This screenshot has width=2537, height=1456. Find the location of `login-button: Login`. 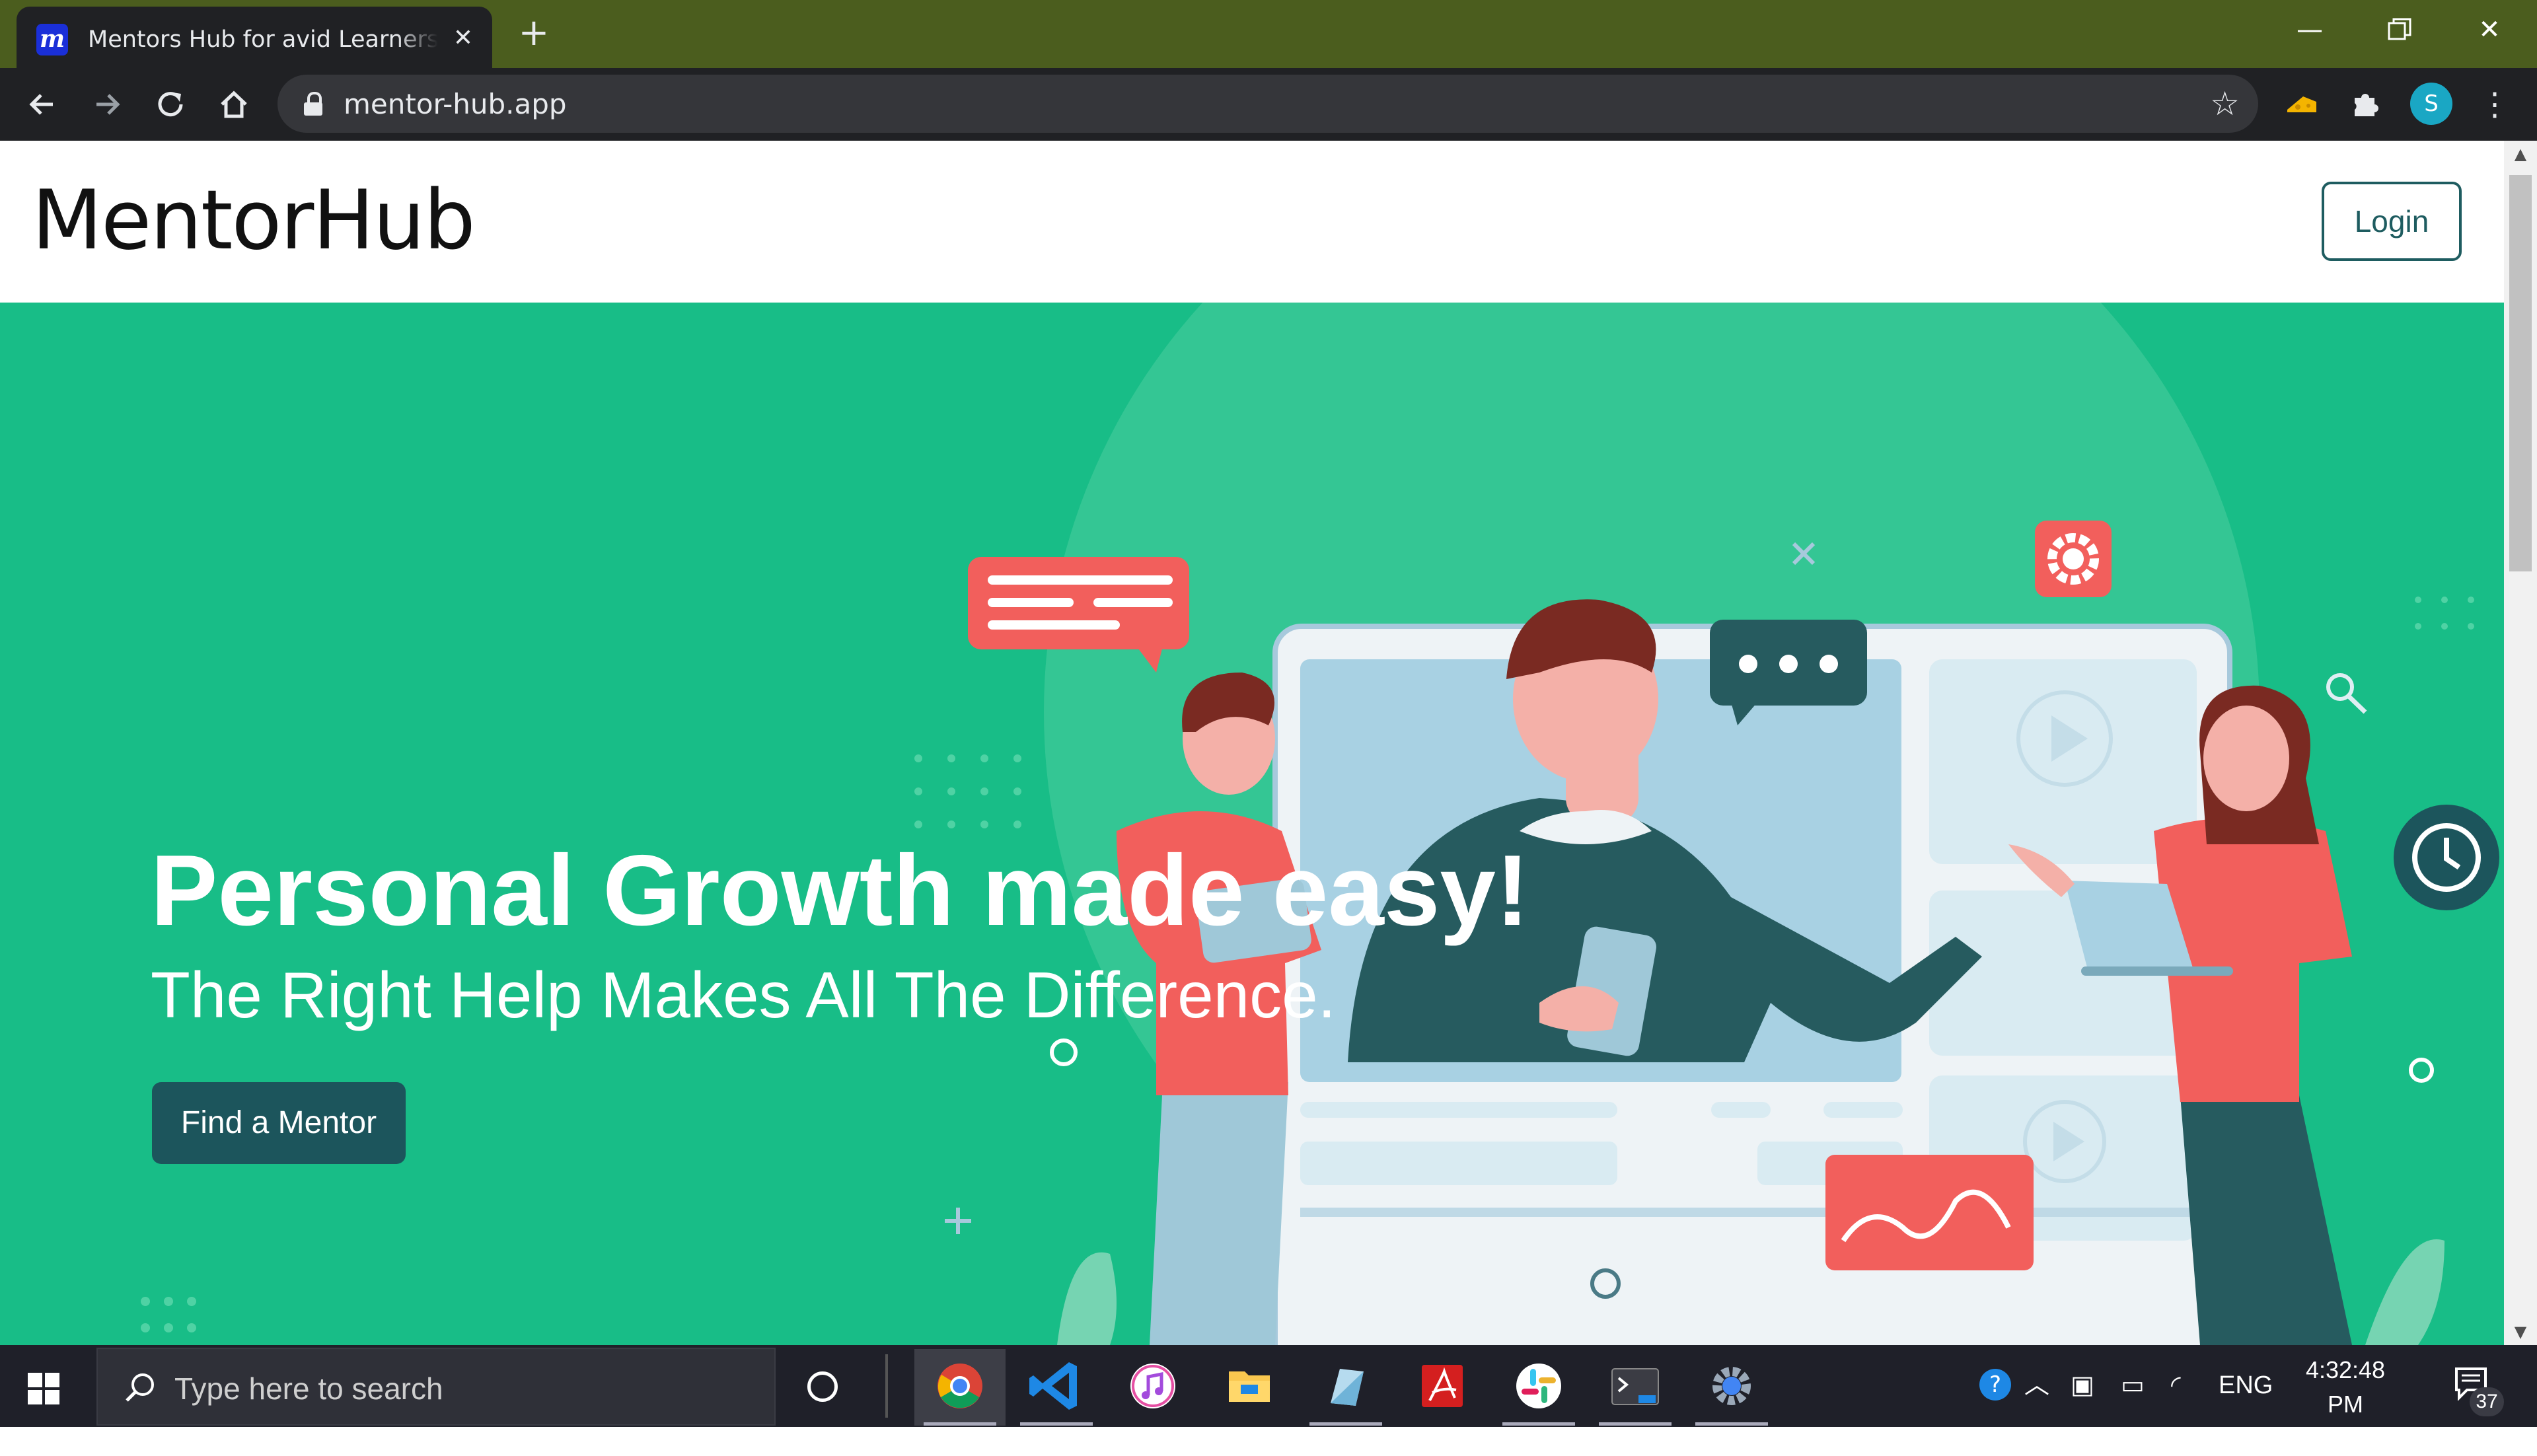

login-button: Login is located at coordinates (2392, 221).